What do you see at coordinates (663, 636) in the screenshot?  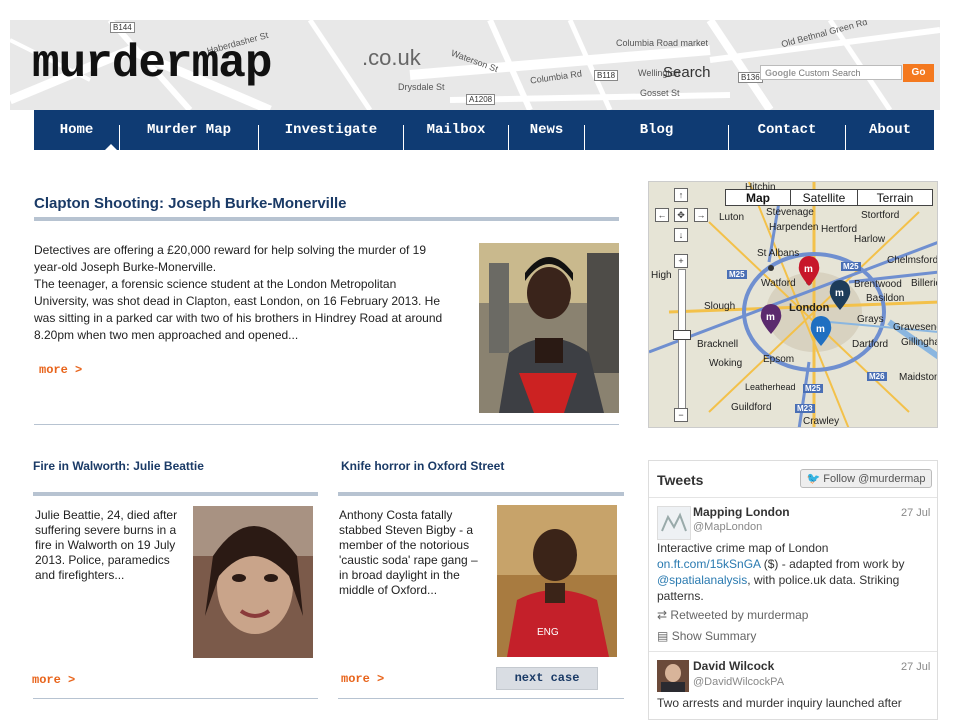 I see `summary-icon: ▤` at bounding box center [663, 636].